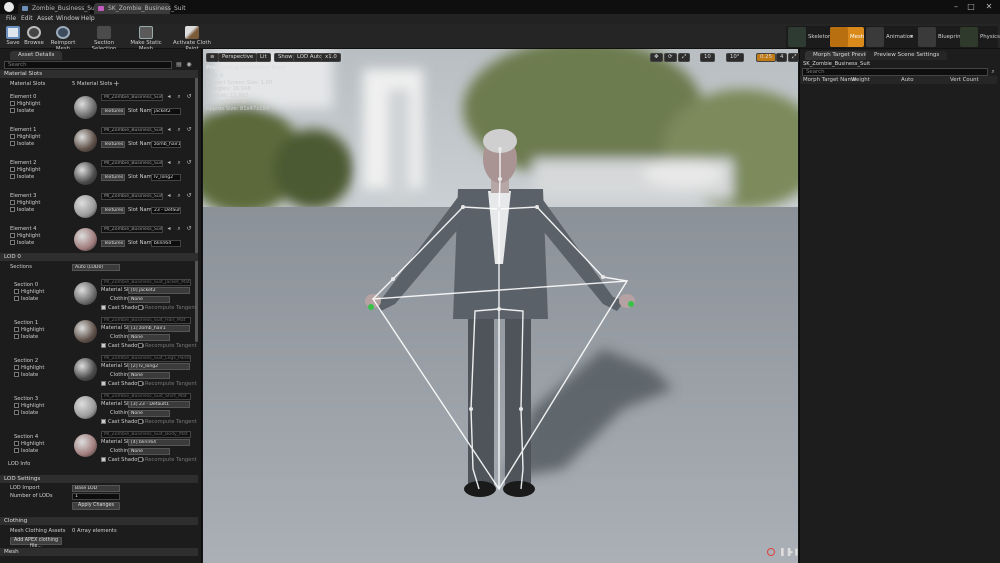  I want to click on mesh-header: Mesh, so click(99, 552).